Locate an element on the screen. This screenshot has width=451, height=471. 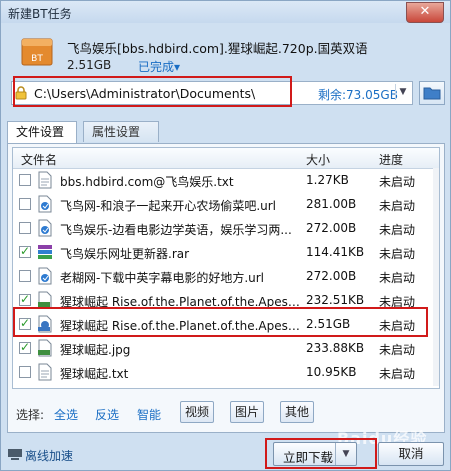
offline-acceleration-link: 离线加速 is located at coordinates (49, 455).